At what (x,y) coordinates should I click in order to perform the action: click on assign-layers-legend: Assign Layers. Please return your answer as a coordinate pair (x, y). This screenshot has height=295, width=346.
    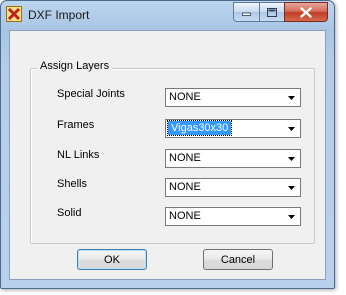
    Looking at the image, I should click on (75, 66).